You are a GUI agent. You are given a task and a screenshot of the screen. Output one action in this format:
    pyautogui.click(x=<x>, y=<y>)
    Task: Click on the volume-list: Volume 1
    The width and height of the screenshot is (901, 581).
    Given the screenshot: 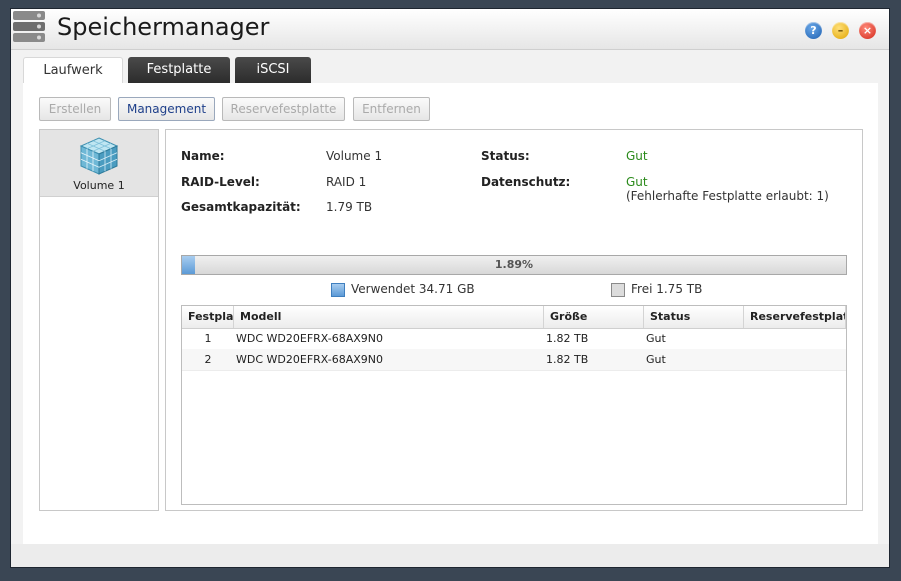 What is the action you would take?
    pyautogui.click(x=99, y=320)
    